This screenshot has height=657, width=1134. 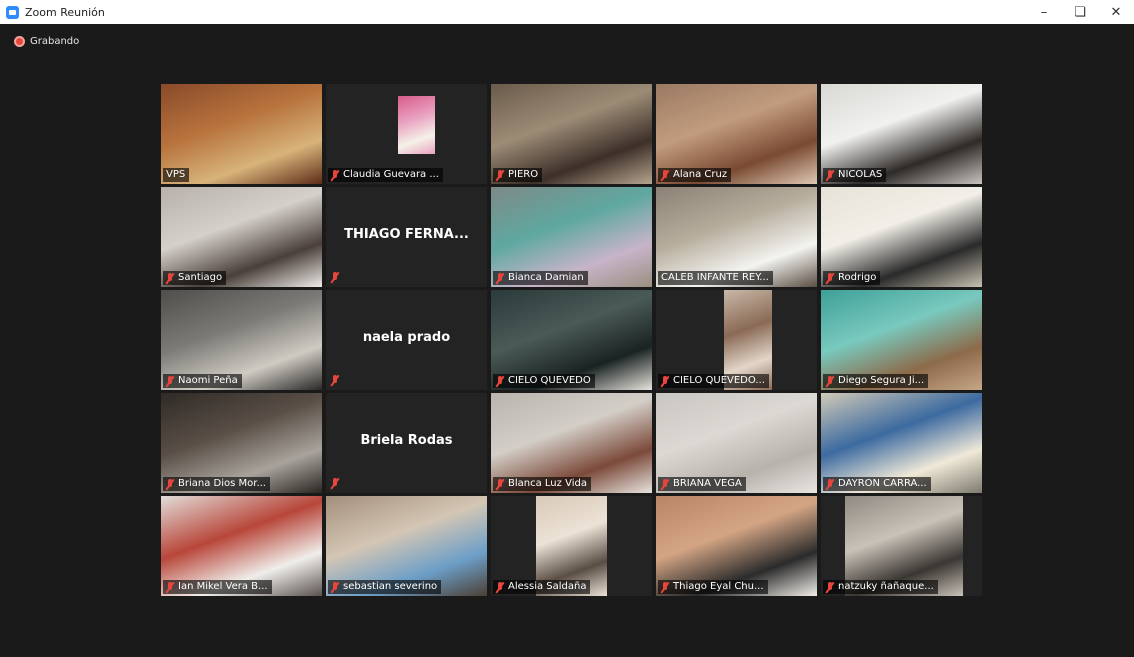 I want to click on participant-name: BRIANA VEGA, so click(x=707, y=483).